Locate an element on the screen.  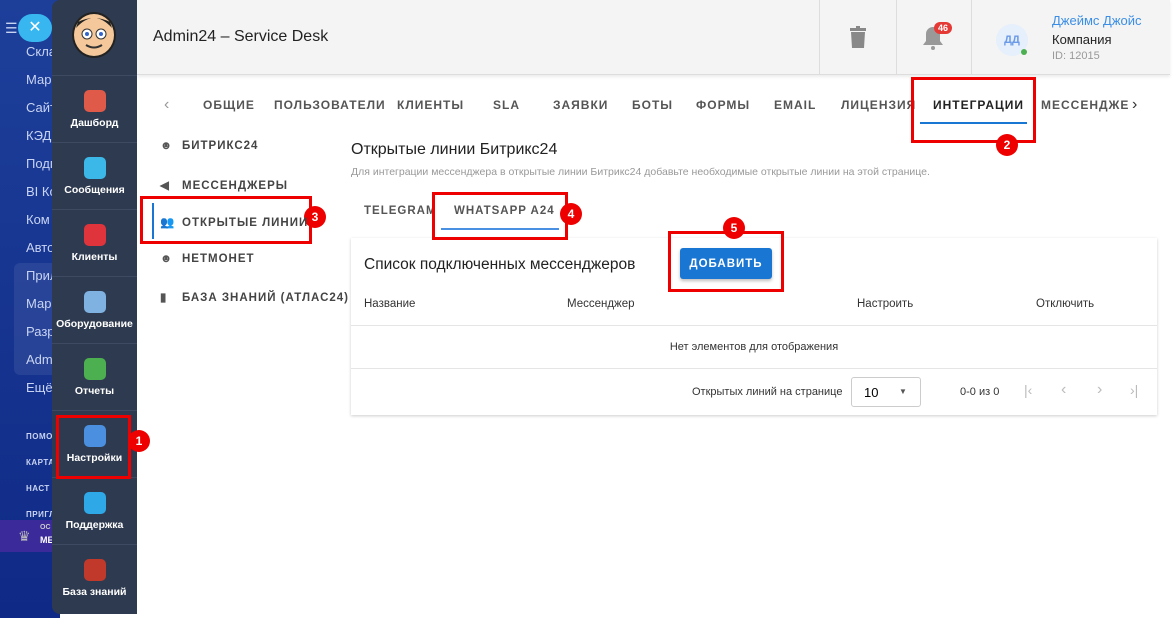
bg-menu-item: Adm is located at coordinates (39, 359).